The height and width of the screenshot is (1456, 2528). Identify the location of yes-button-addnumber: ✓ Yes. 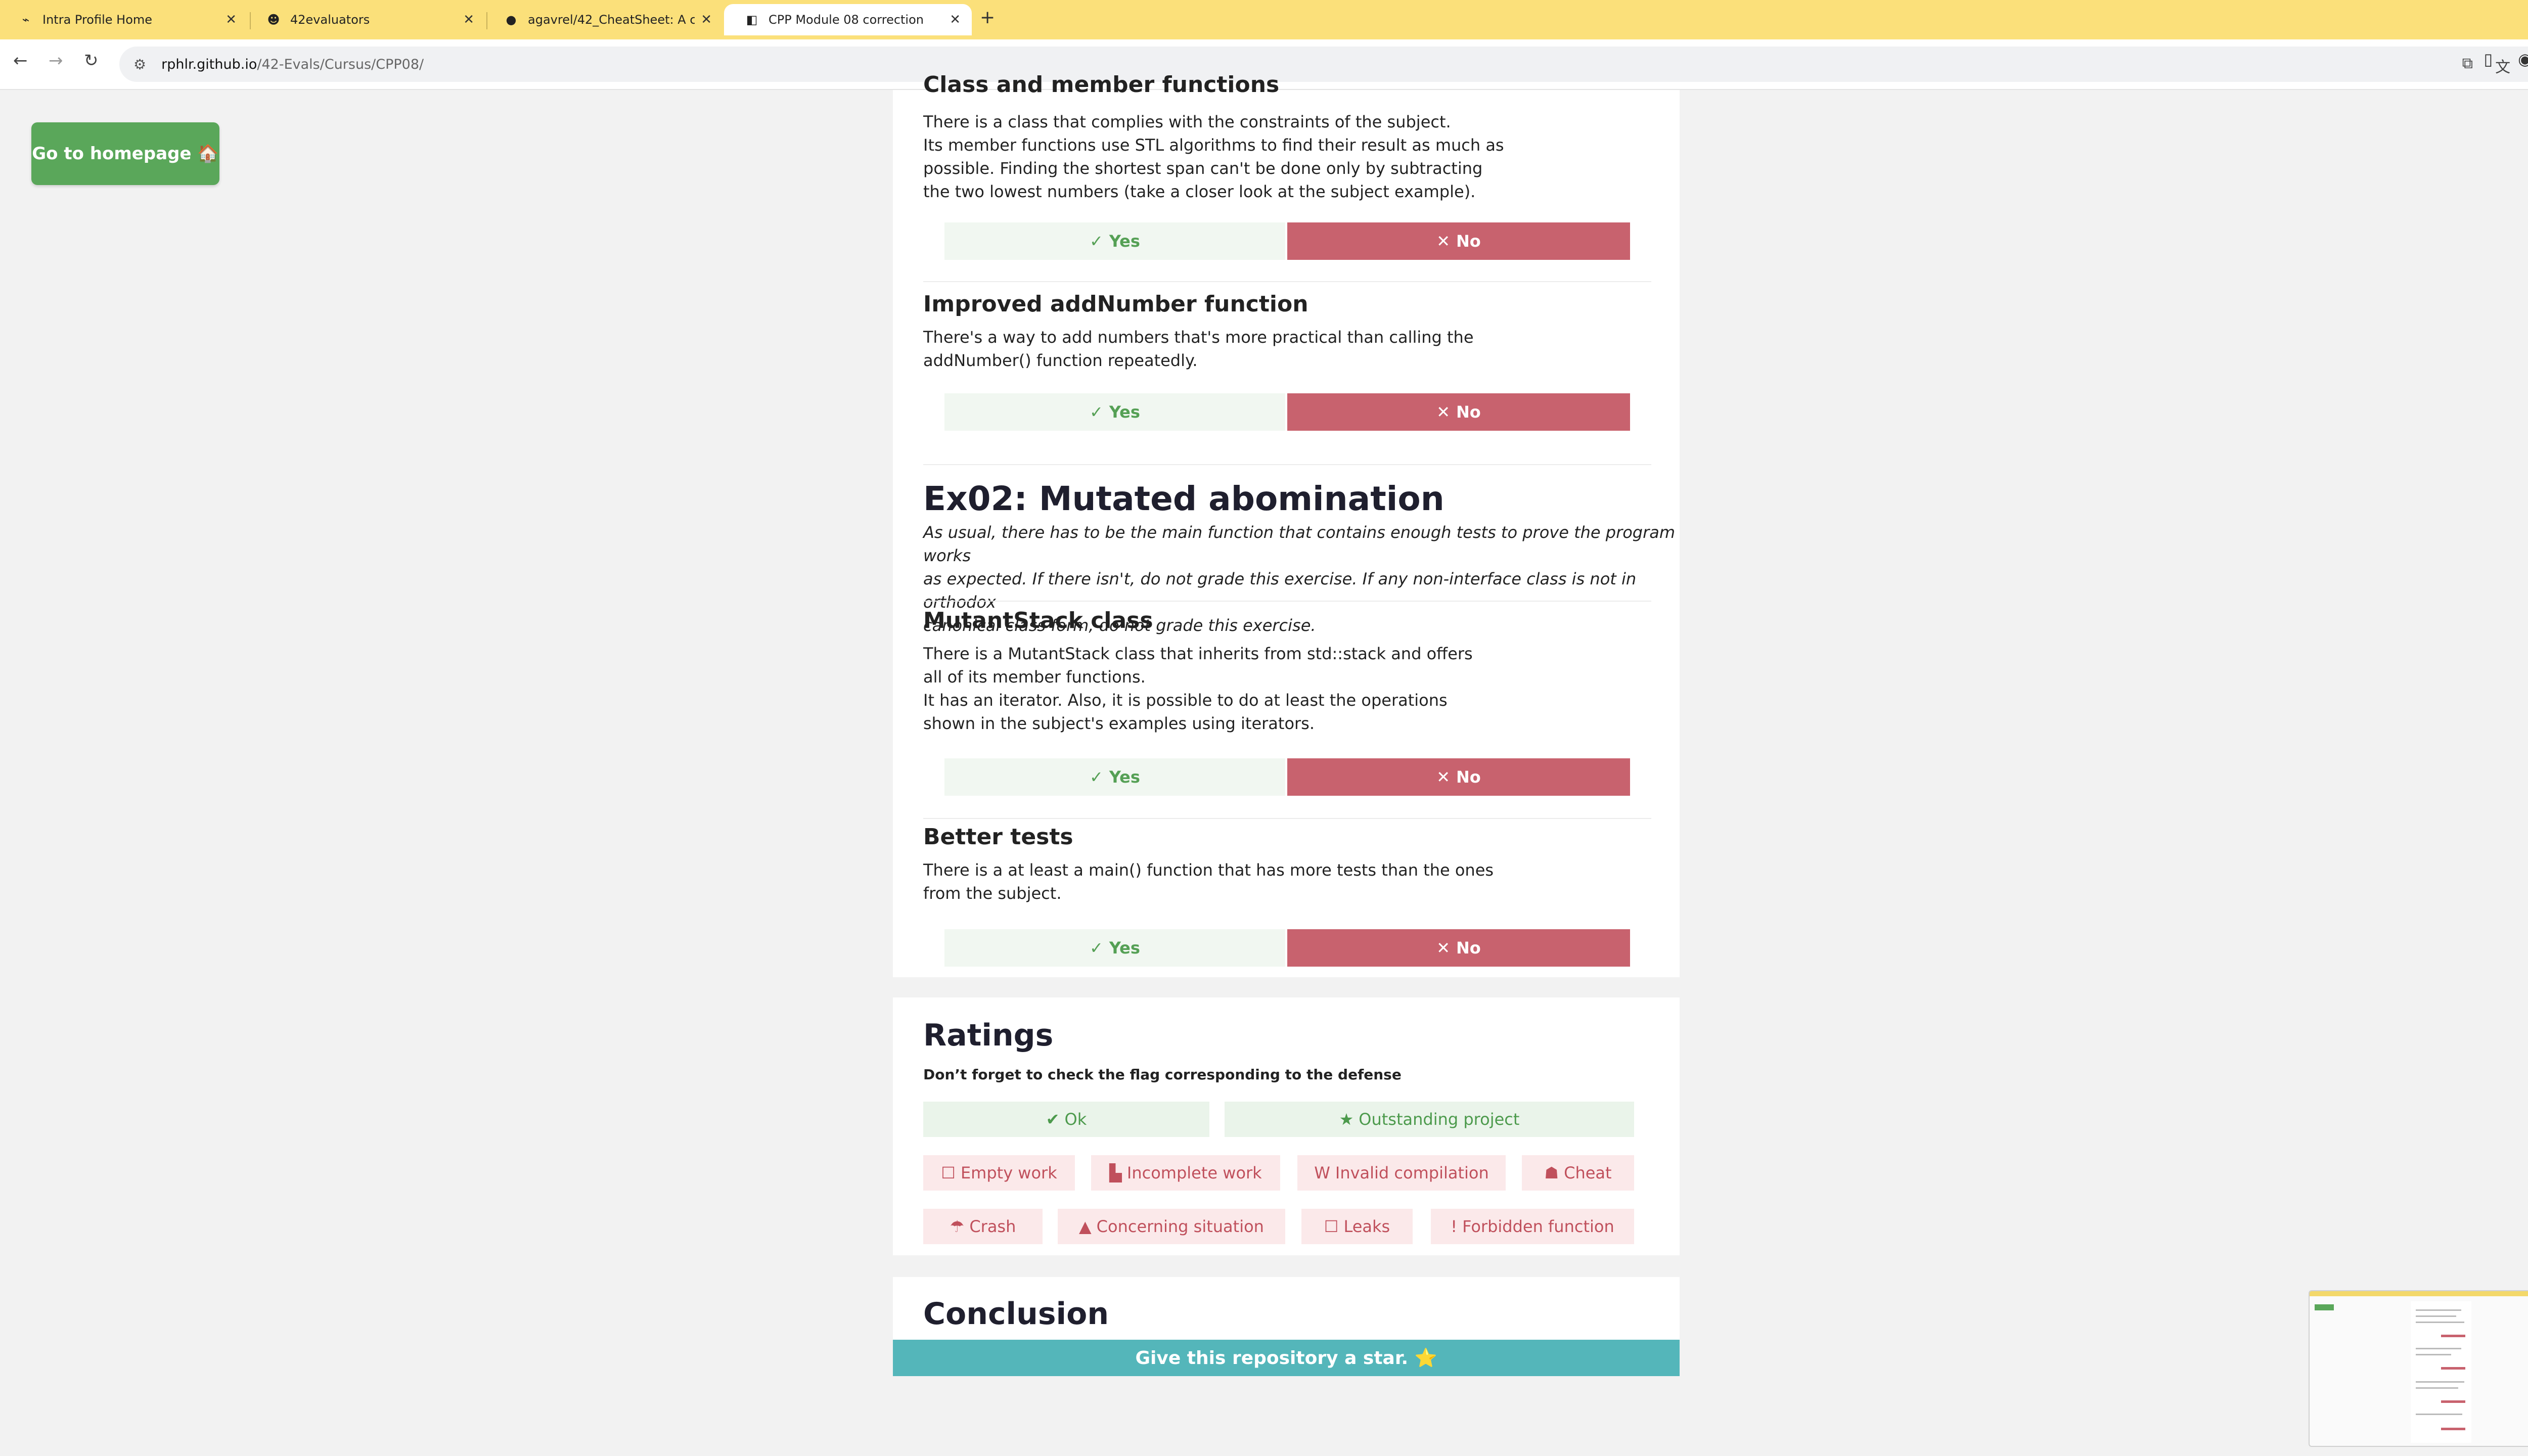
(1115, 412).